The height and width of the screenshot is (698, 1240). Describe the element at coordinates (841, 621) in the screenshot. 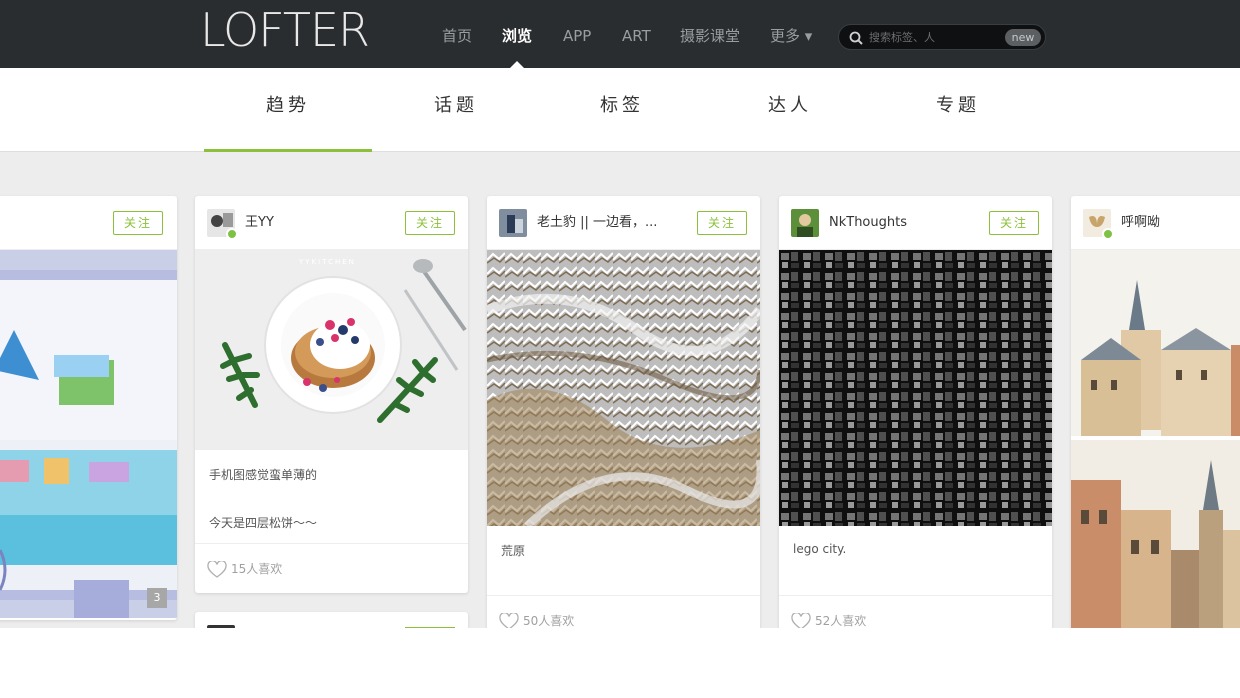

I see `likes-label: 52人喜欢` at that location.